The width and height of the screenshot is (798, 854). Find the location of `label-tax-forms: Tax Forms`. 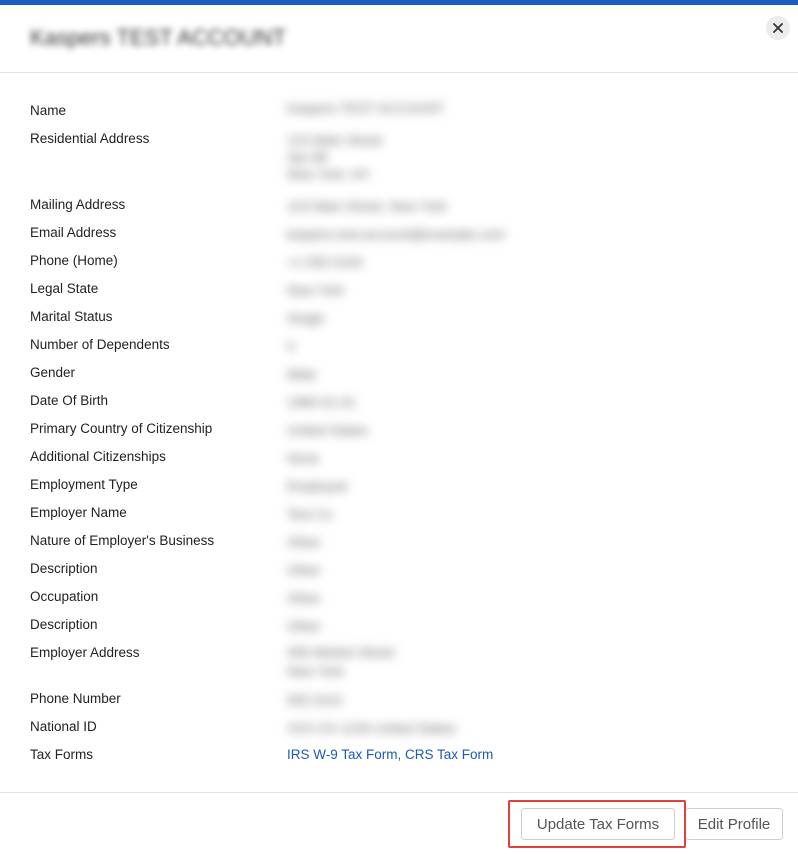

label-tax-forms: Tax Forms is located at coordinates (62, 754).